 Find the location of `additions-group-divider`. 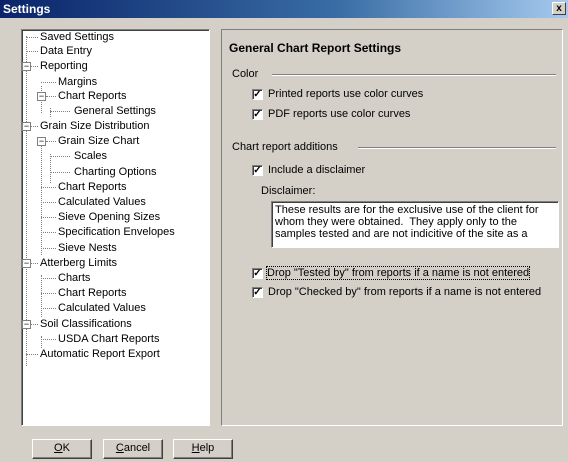

additions-group-divider is located at coordinates (457, 148).